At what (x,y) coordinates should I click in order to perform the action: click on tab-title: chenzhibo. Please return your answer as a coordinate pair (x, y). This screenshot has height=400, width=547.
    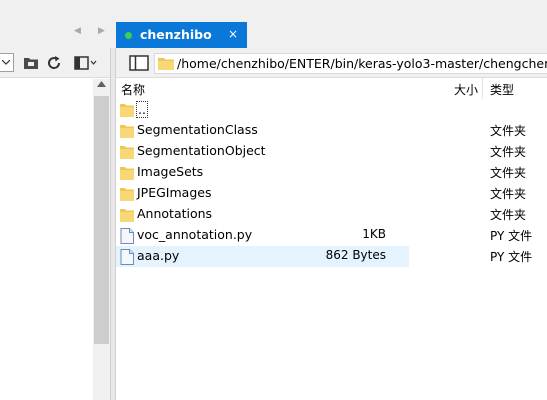
    Looking at the image, I should click on (176, 34).